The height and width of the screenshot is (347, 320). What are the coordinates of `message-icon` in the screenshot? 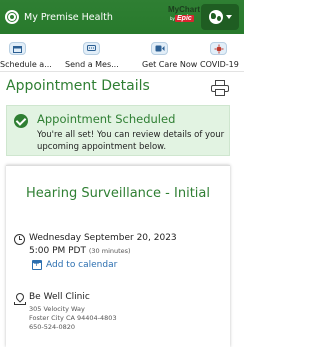 It's located at (91, 48).